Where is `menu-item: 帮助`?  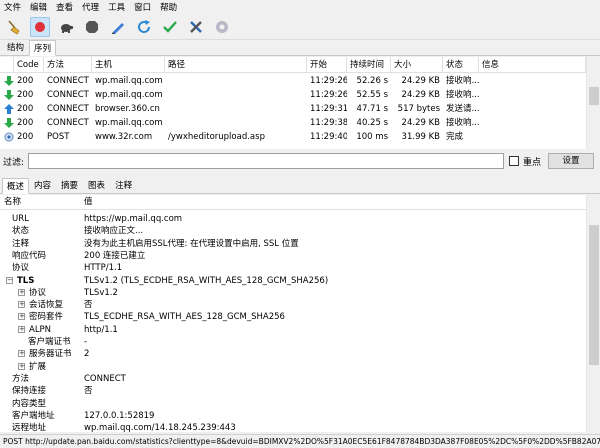
menu-item: 帮助 is located at coordinates (168, 7).